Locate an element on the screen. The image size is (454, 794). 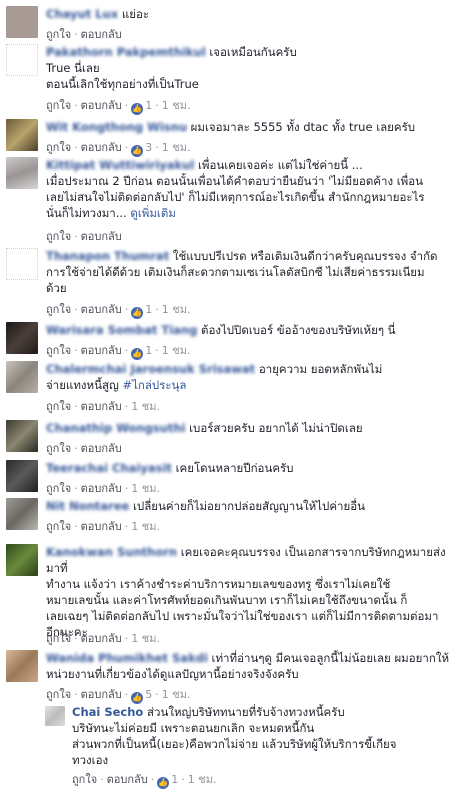
comment-text: เบอร์สวยครับ อยากได้ ไม่น่าปิดเลย is located at coordinates (276, 428).